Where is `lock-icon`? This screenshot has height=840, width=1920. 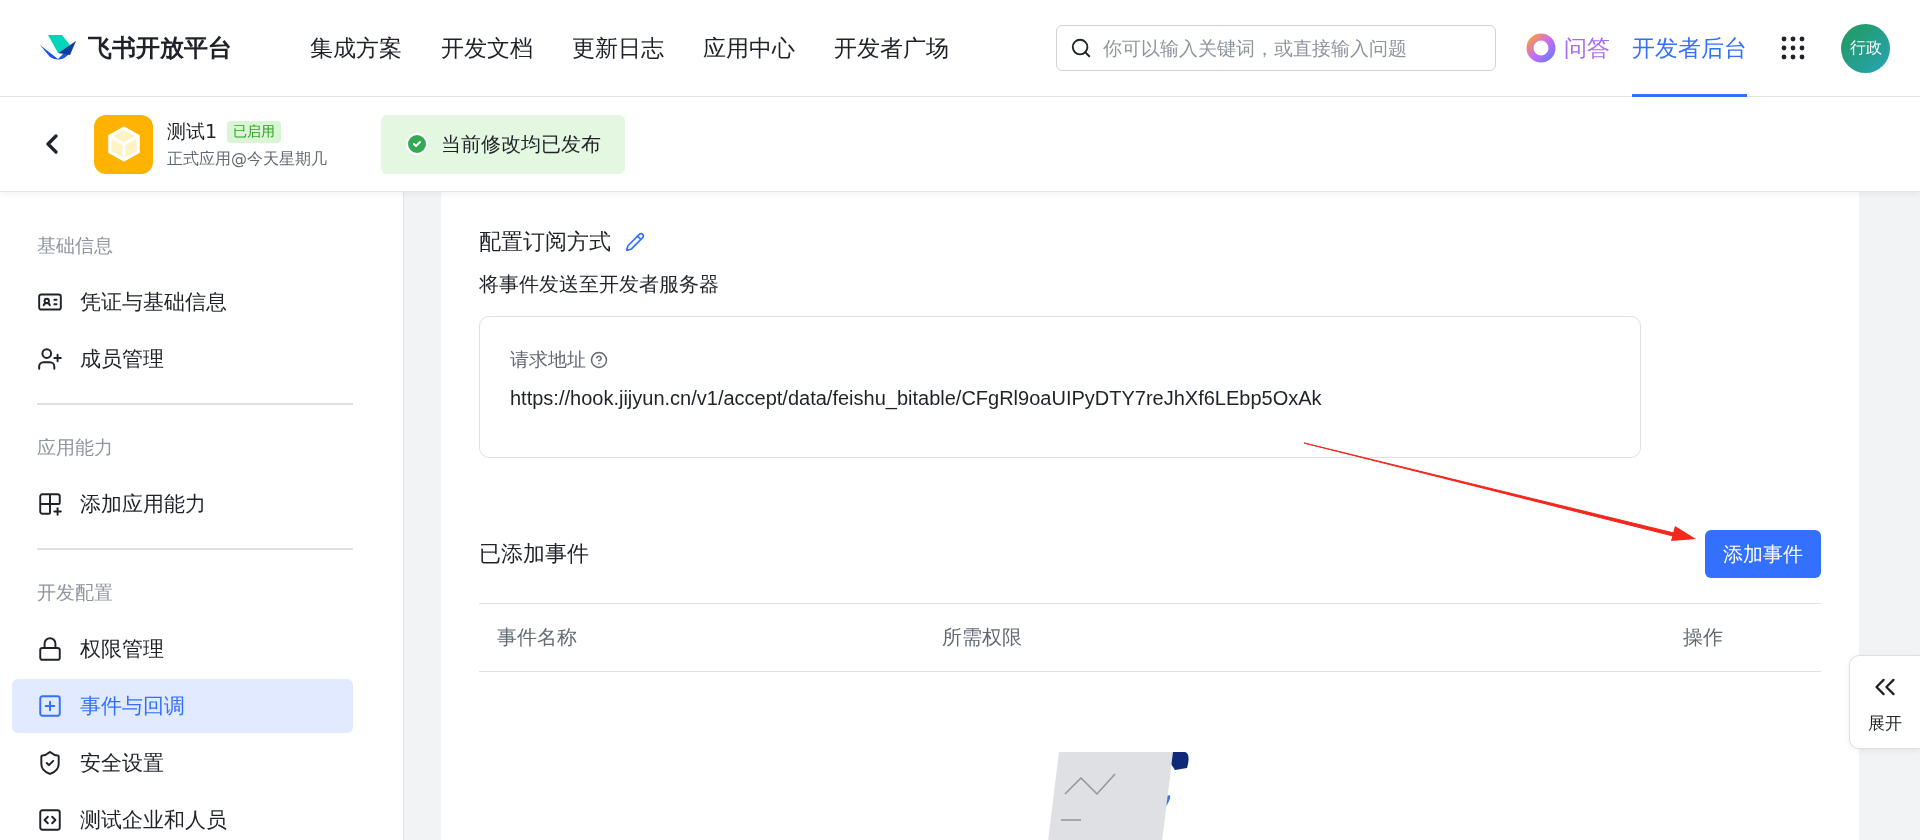 lock-icon is located at coordinates (50, 649).